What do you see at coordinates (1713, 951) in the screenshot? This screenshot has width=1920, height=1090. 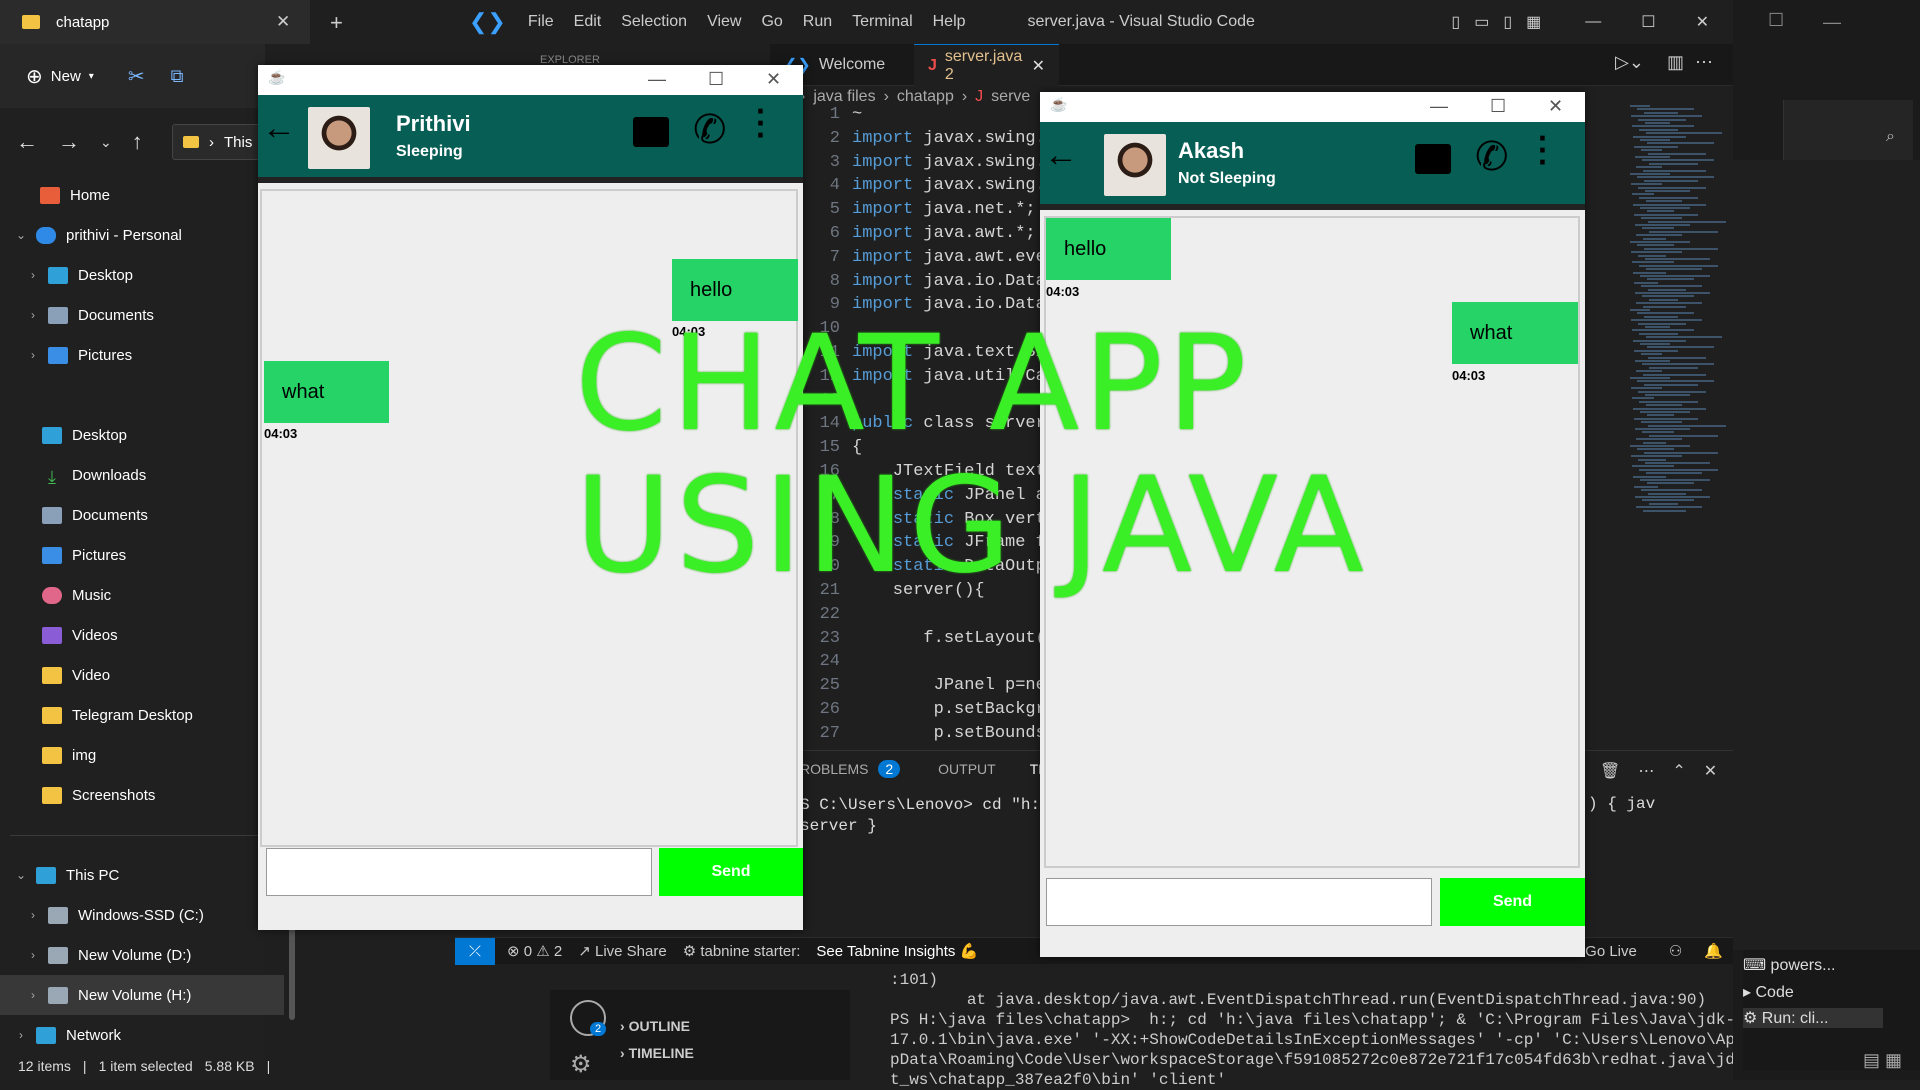 I see `bell-icon: 🔔` at bounding box center [1713, 951].